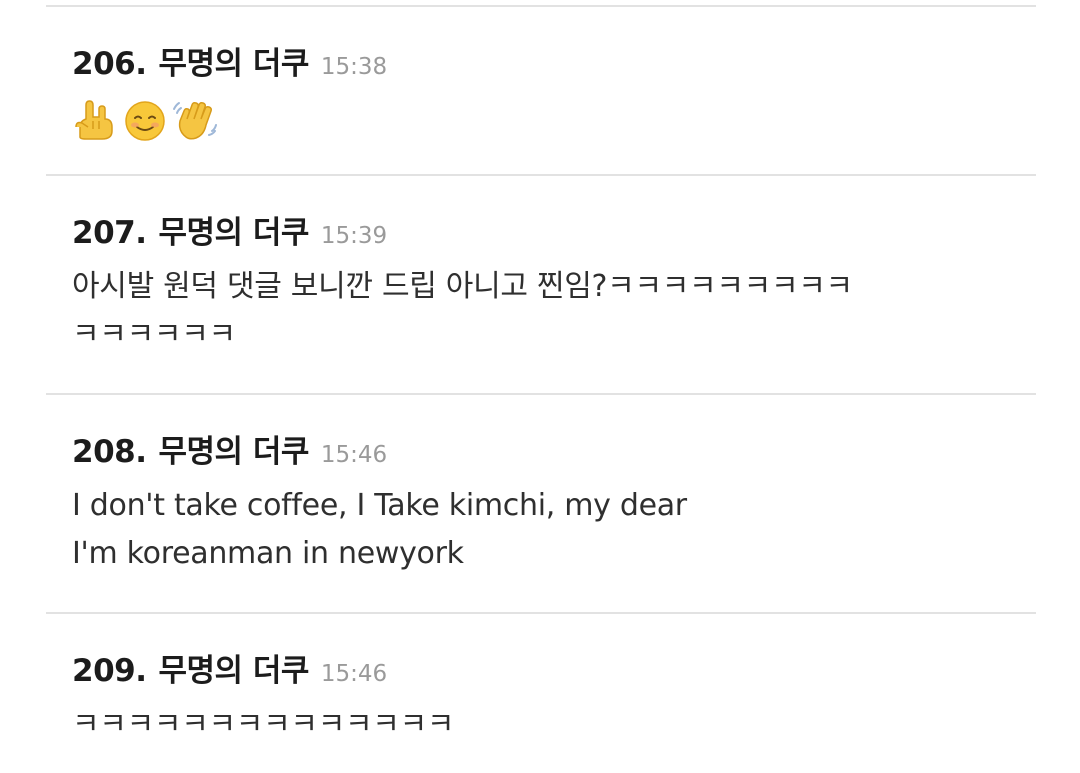 The image size is (1080, 773). What do you see at coordinates (552, 91) in the screenshot?
I see `comment-item: 206. 무명의 더쿠 15:38` at bounding box center [552, 91].